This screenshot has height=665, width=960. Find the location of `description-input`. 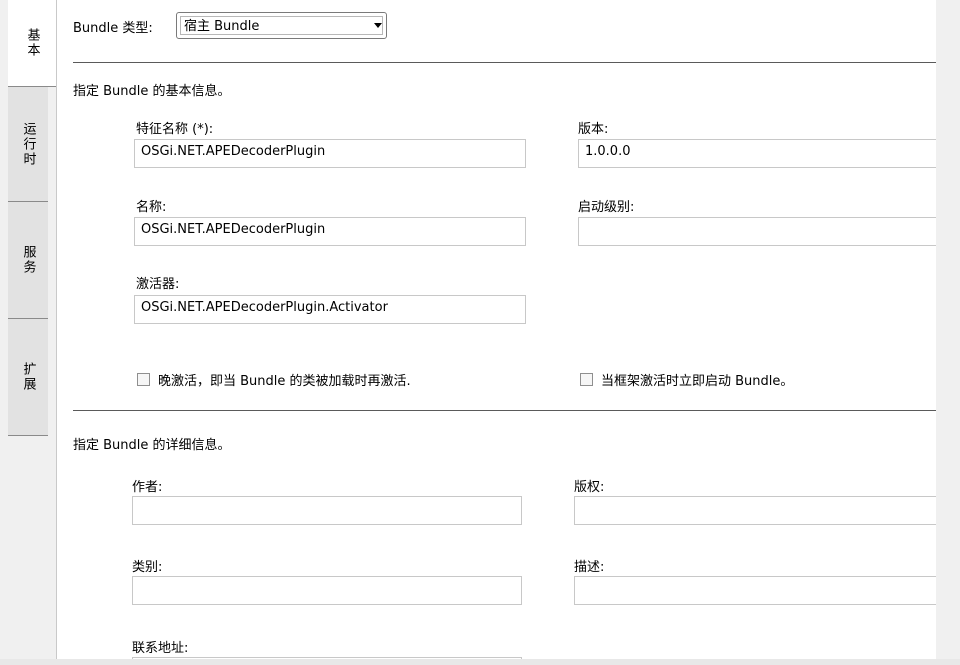

description-input is located at coordinates (755, 590).